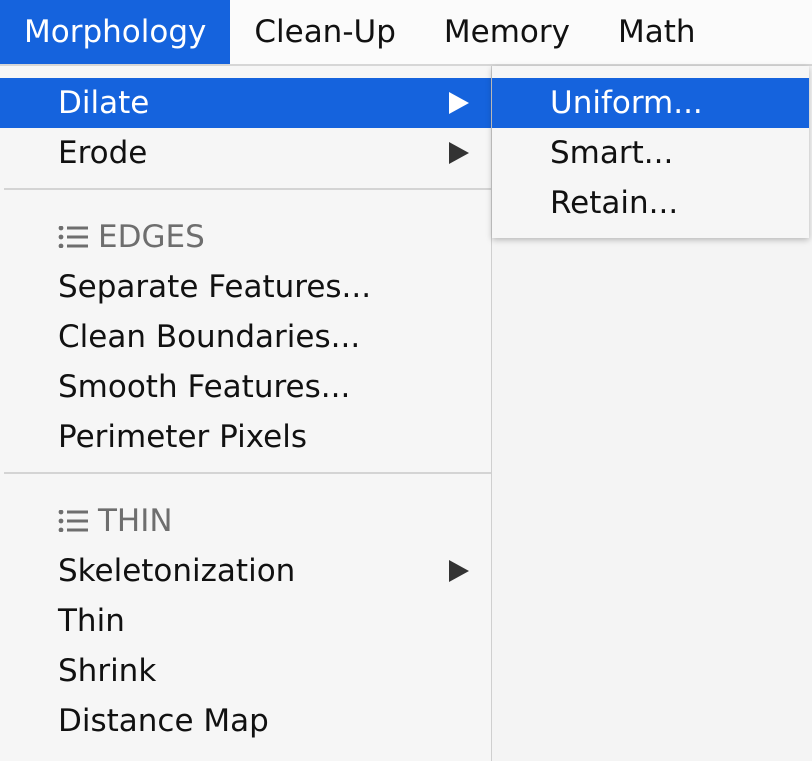  Describe the element at coordinates (151, 237) in the screenshot. I see `section-header-text: EDGES` at that location.